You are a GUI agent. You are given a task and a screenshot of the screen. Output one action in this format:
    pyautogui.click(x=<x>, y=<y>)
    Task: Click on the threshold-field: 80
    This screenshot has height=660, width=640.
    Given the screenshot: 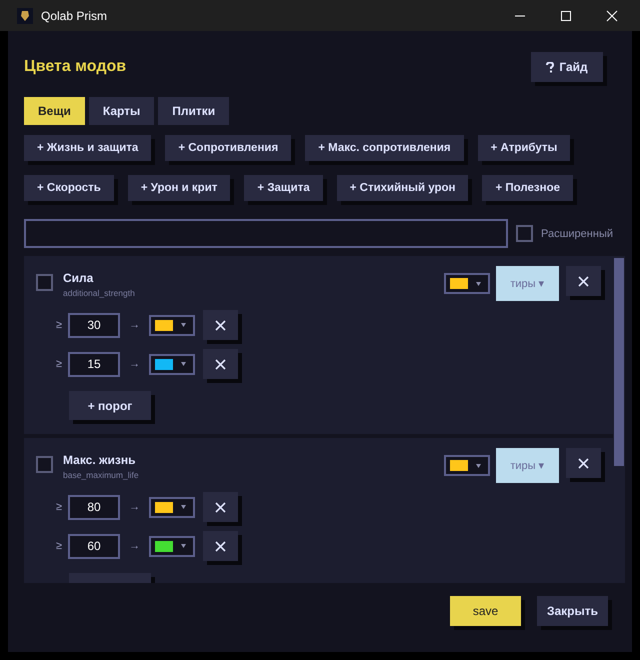 What is the action you would take?
    pyautogui.click(x=94, y=507)
    